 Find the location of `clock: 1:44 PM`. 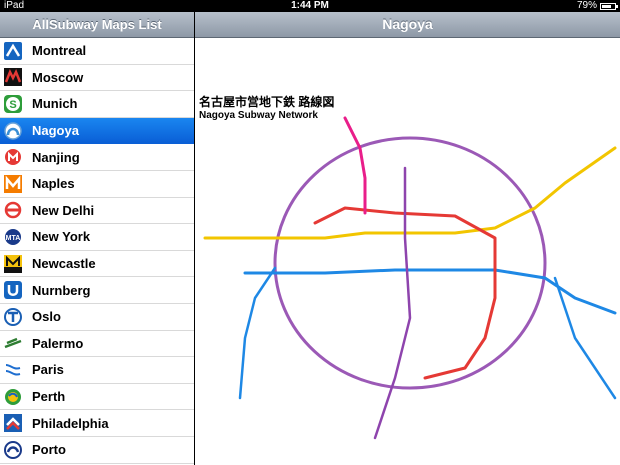

clock: 1:44 PM is located at coordinates (310, 5).